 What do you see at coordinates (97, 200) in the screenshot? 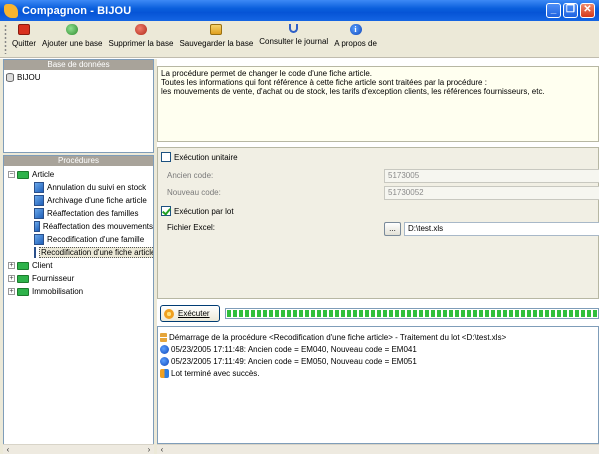
I see `tree-leaf-label: Archivage d'une fiche article` at bounding box center [97, 200].